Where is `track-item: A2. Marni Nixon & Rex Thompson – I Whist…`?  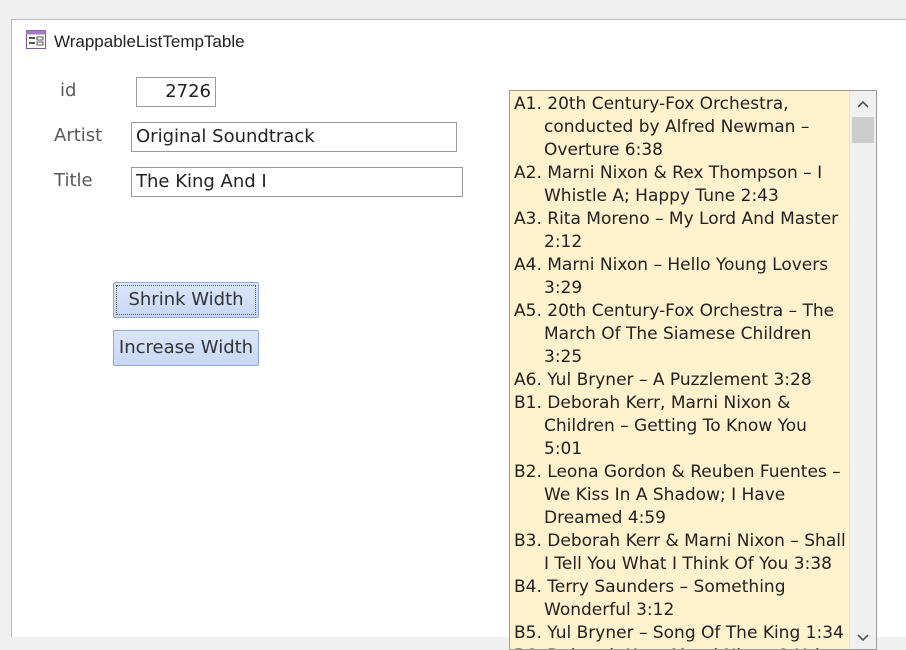 track-item: A2. Marni Nixon & Rex Thompson – I Whist… is located at coordinates (668, 184).